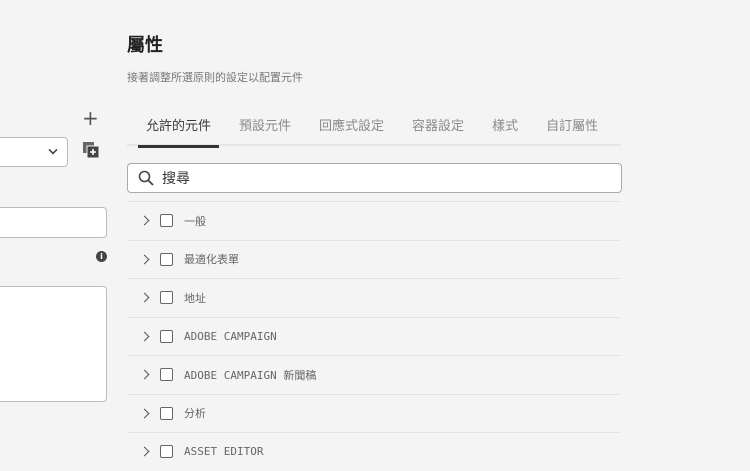  Describe the element at coordinates (91, 150) in the screenshot. I see `duplicate-icon` at that location.